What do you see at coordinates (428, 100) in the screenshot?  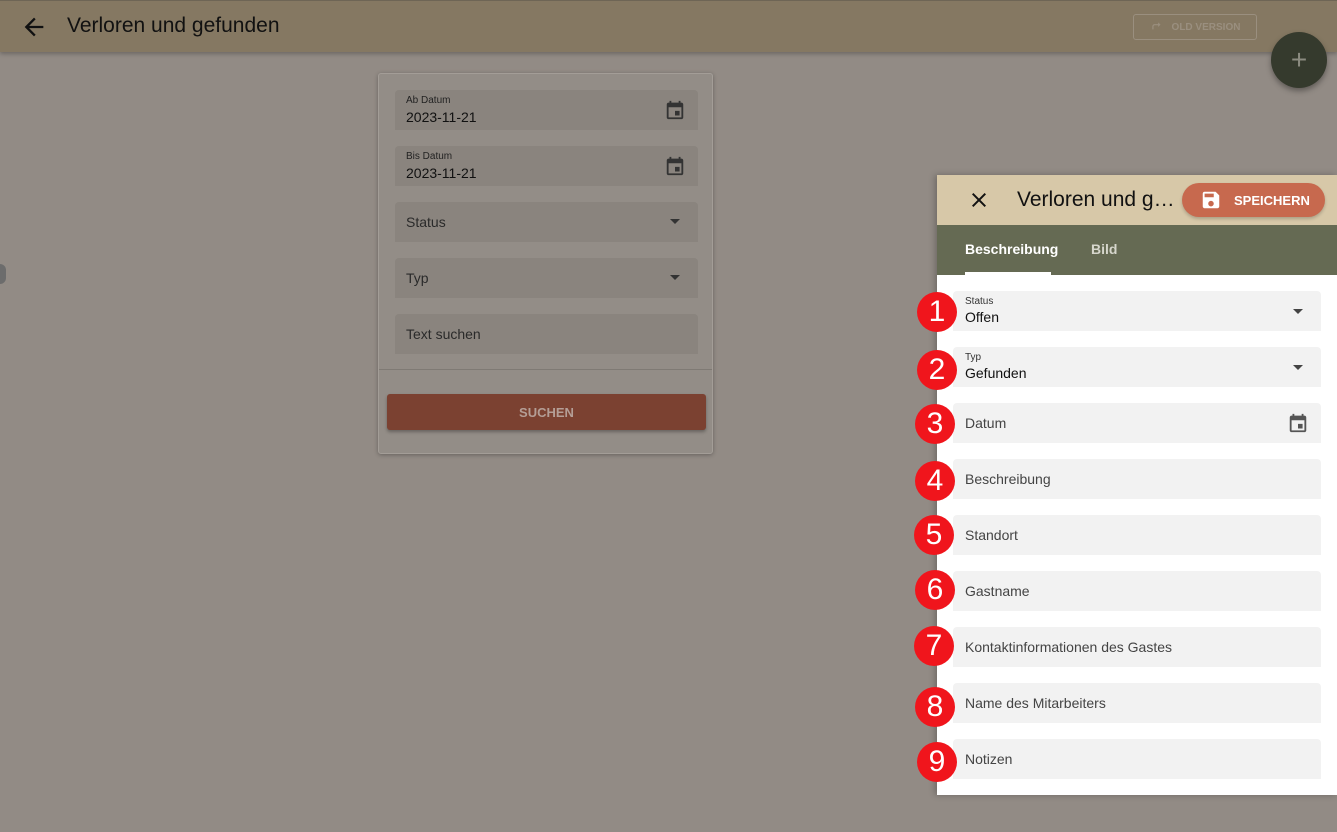 I see `from-date-label: Ab Datum` at bounding box center [428, 100].